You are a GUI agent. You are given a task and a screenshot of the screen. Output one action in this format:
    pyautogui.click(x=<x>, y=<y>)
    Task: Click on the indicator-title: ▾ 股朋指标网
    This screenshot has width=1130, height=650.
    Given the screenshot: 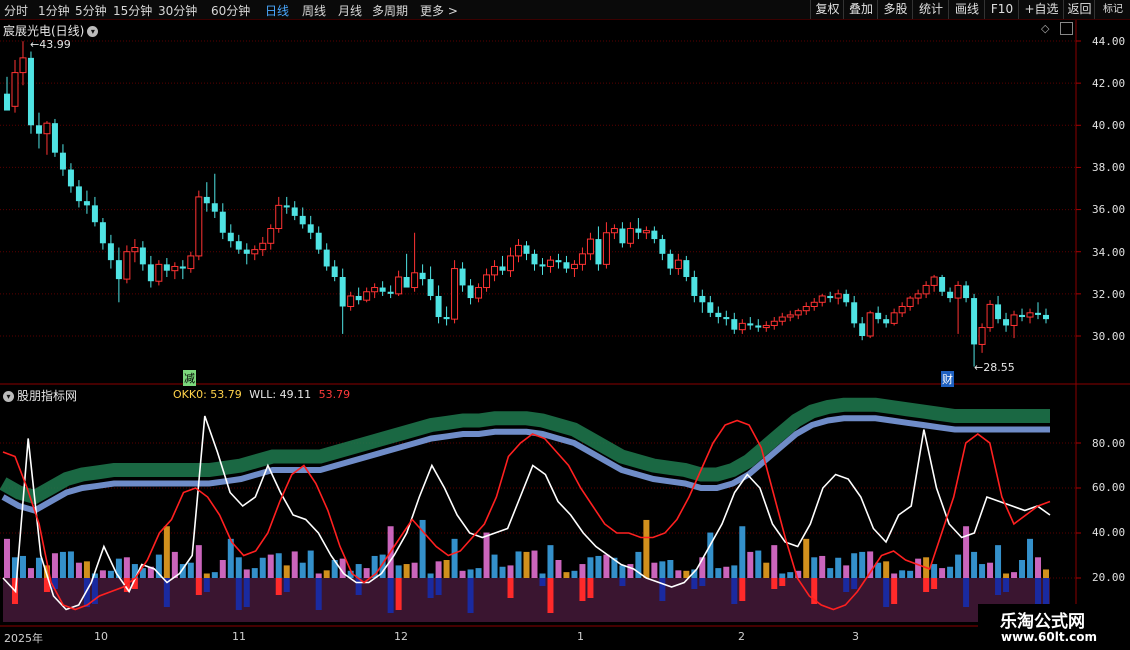 What is the action you would take?
    pyautogui.click(x=40, y=395)
    